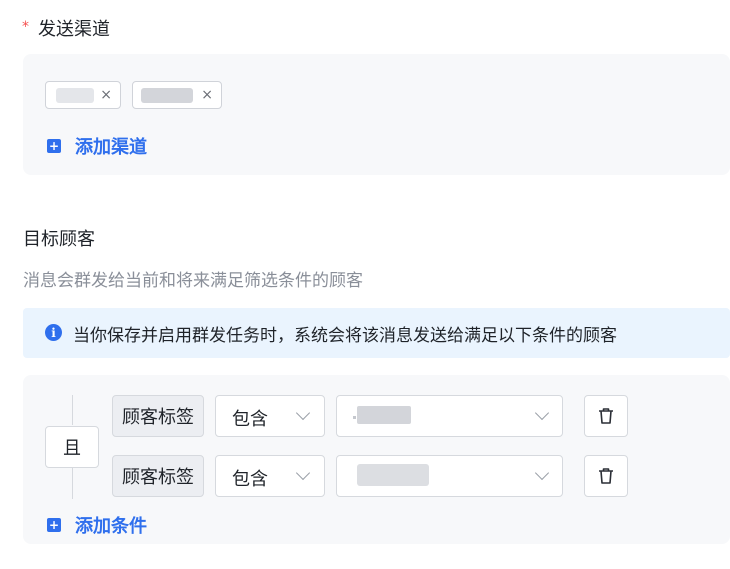 This screenshot has width=730, height=569. What do you see at coordinates (193, 281) in the screenshot?
I see `target-section-description: 消息会群发给当前和将来满足筛选条件的顾客` at bounding box center [193, 281].